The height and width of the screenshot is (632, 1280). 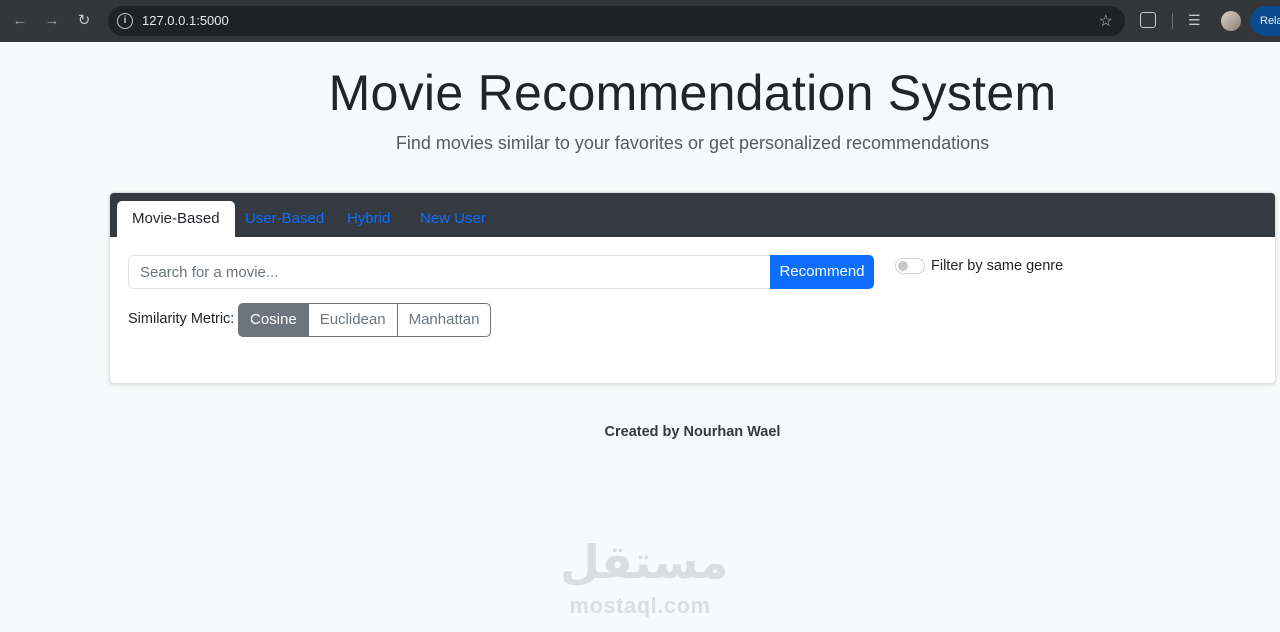 What do you see at coordinates (453, 219) in the screenshot?
I see `tab-new-user: New User` at bounding box center [453, 219].